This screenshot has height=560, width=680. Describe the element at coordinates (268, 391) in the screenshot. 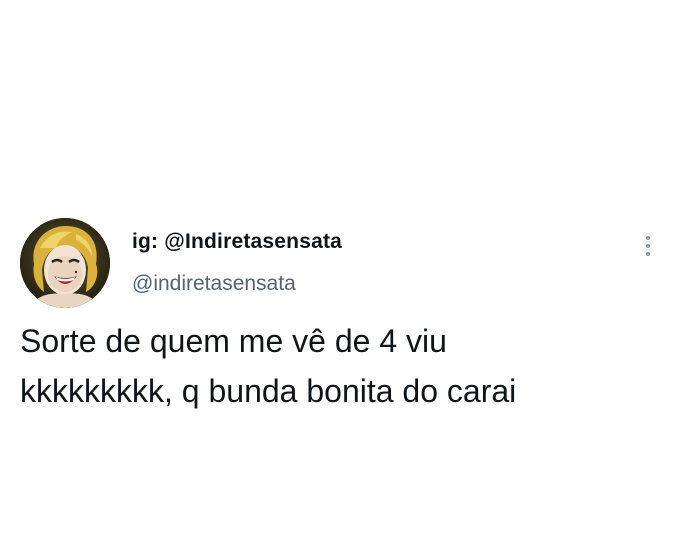

I see `tweet-text-line: kkkkkkkkk, q bunda bonita do carai` at that location.